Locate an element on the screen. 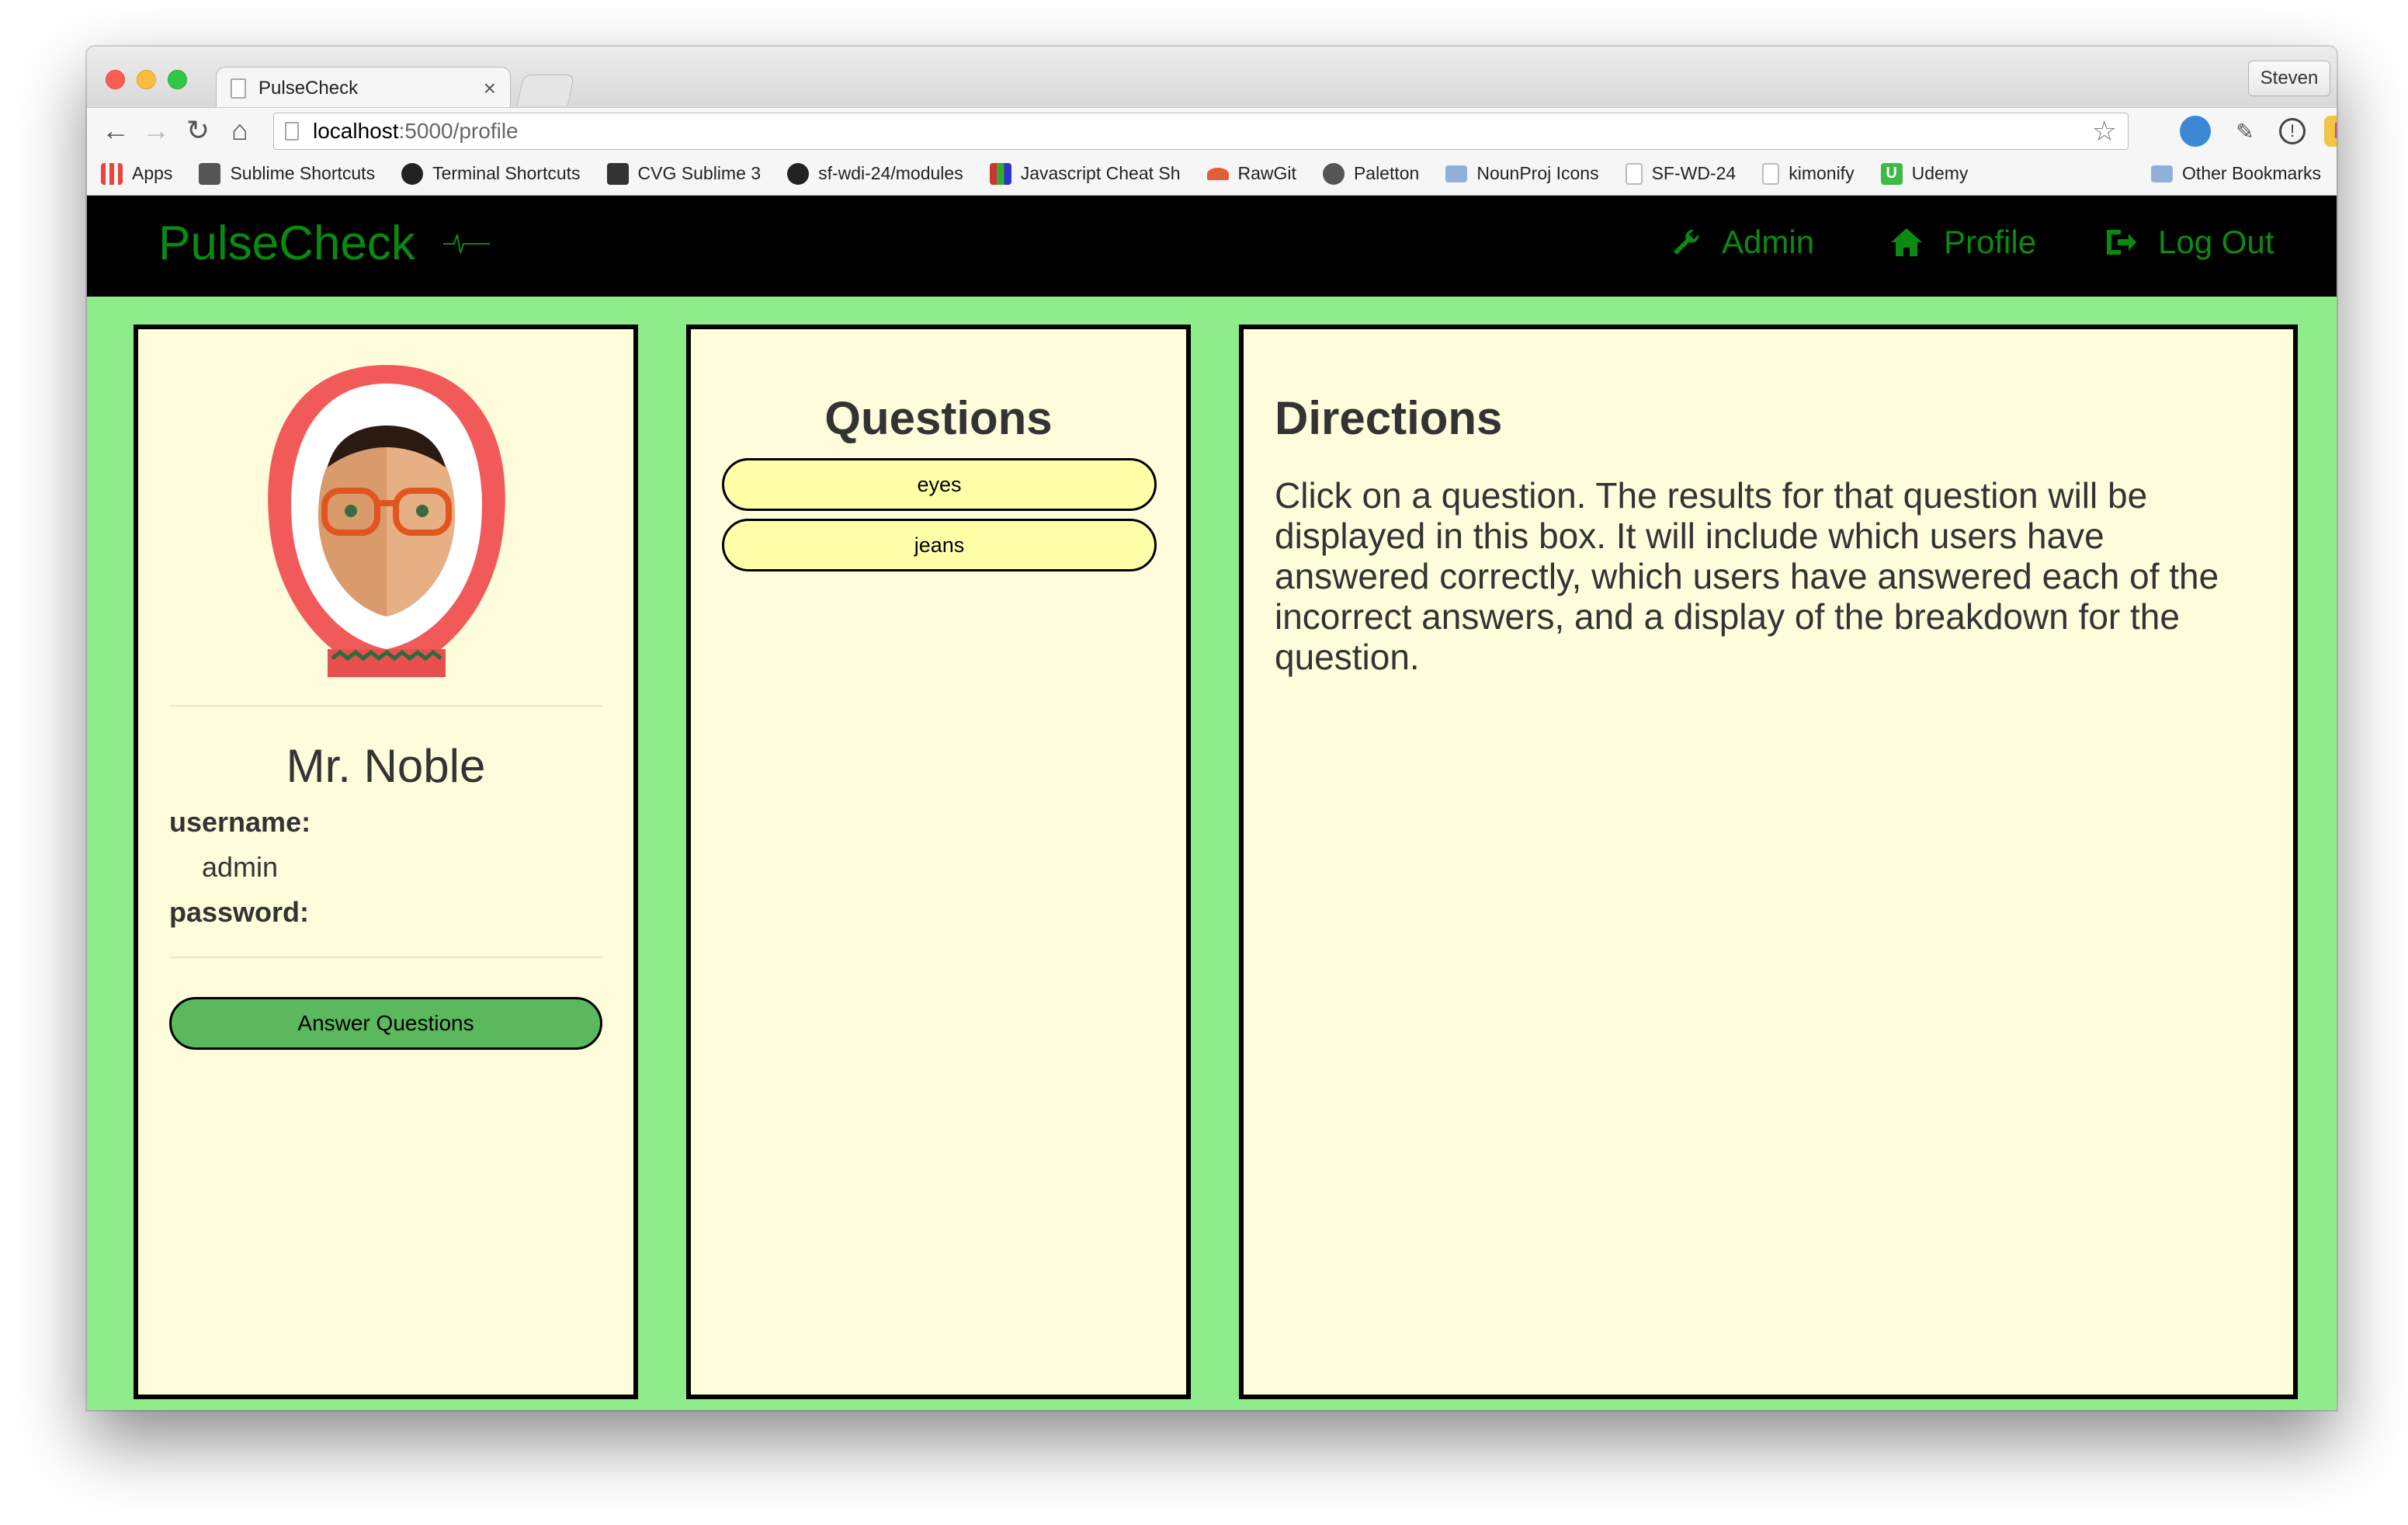 This screenshot has width=2408, height=1525. bookmark-label: Terminal Shortcuts is located at coordinates (506, 173).